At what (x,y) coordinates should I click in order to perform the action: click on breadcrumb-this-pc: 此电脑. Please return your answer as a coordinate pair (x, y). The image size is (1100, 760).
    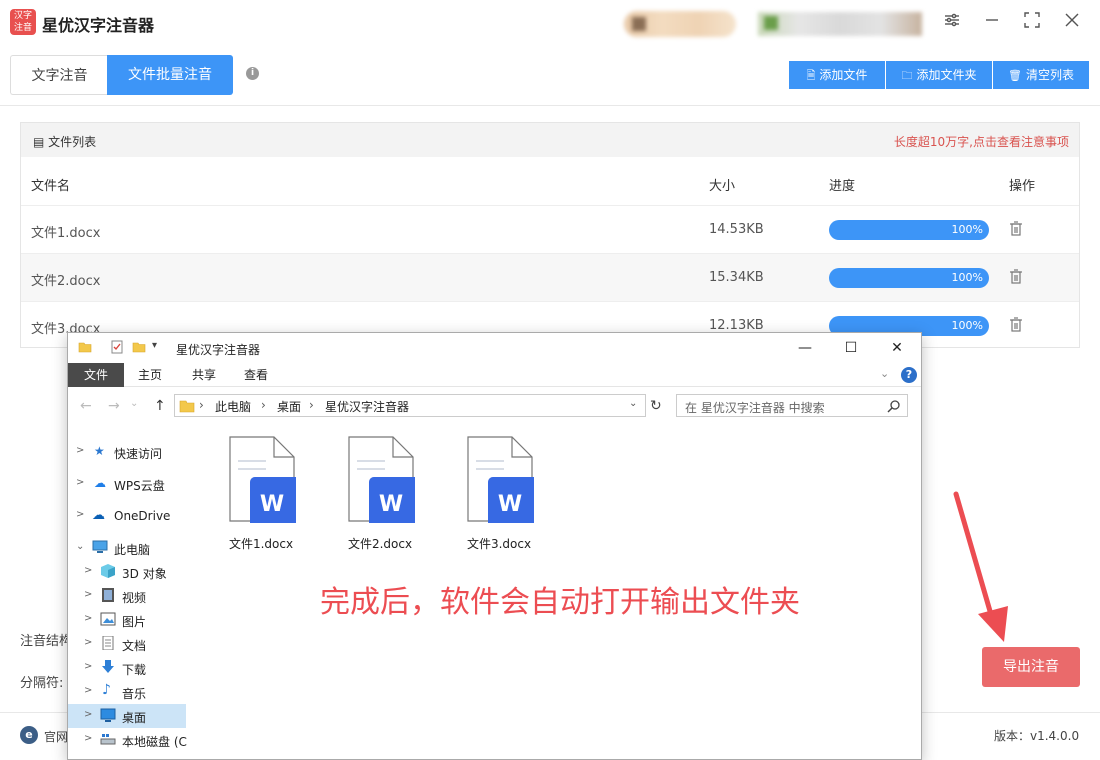
    Looking at the image, I should click on (233, 406).